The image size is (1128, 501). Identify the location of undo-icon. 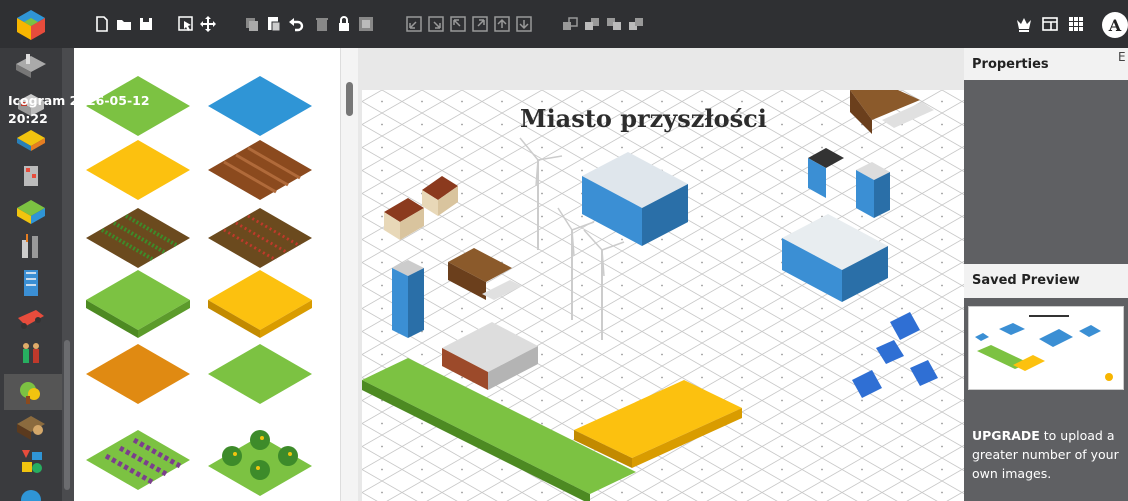
(296, 24).